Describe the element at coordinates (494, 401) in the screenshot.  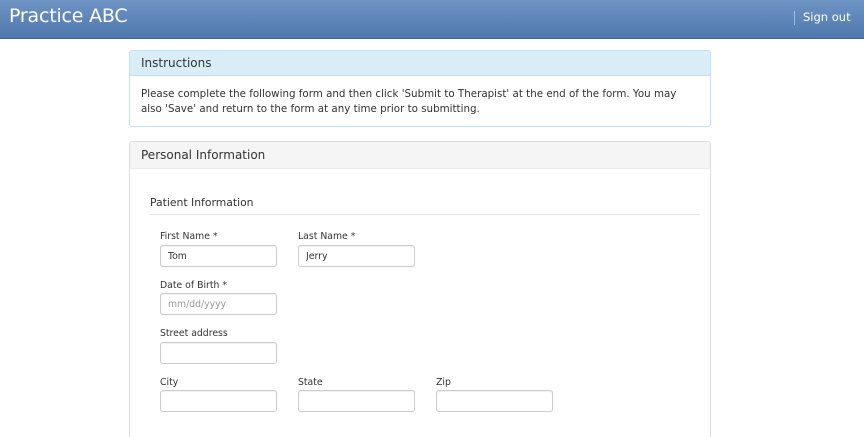
I see `zip-field` at that location.